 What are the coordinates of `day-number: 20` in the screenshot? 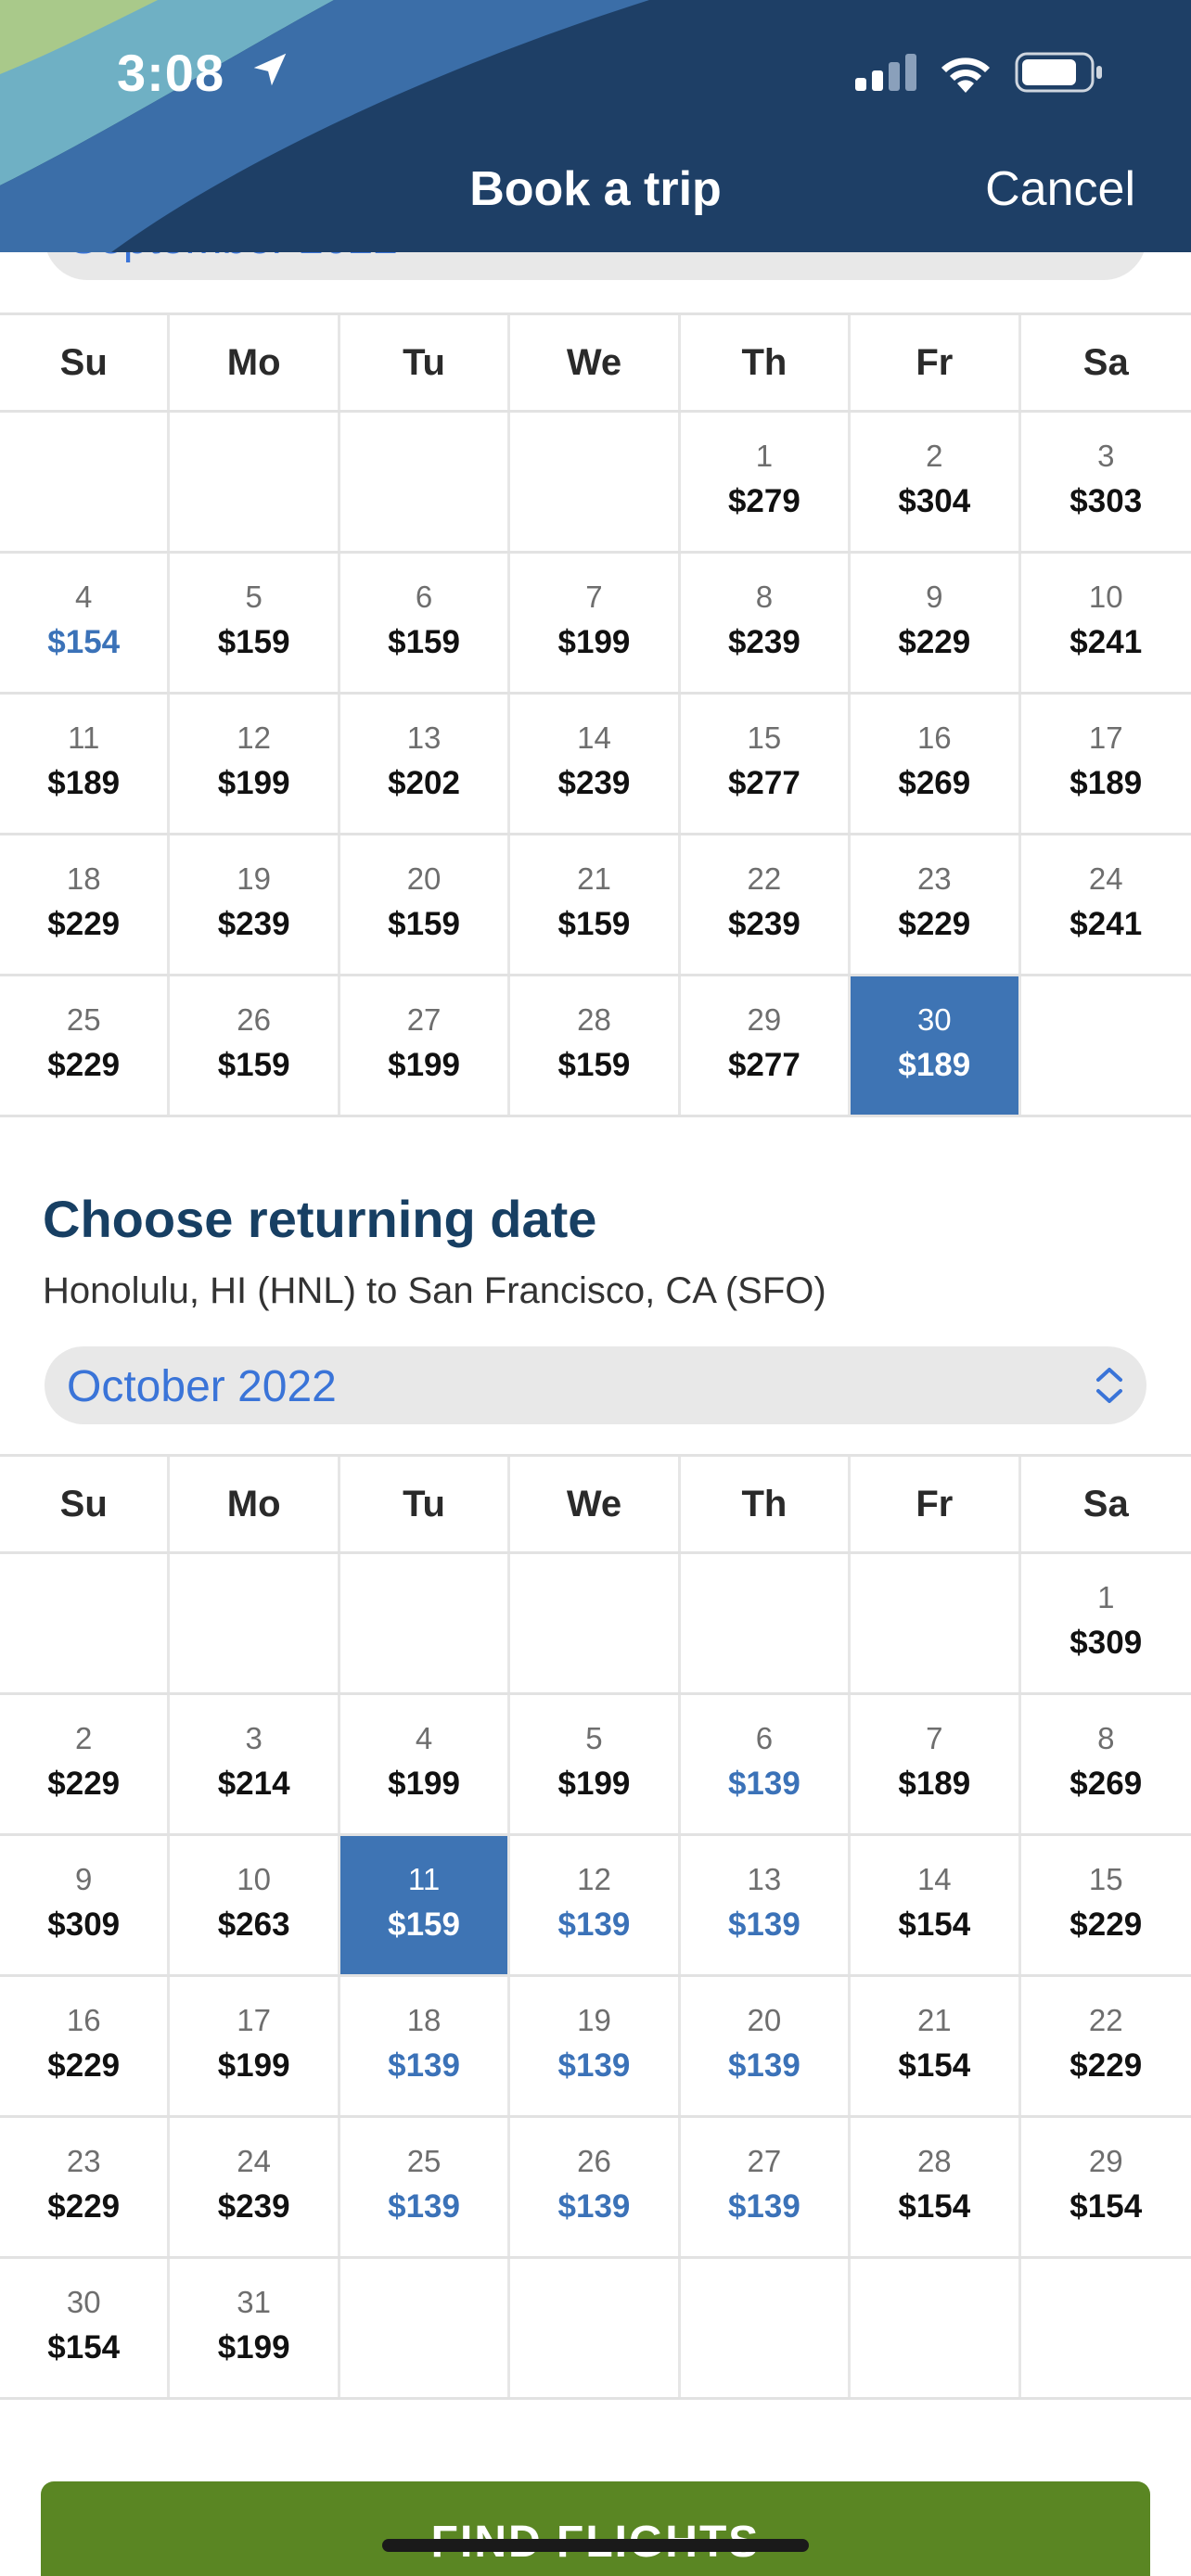 It's located at (764, 2020).